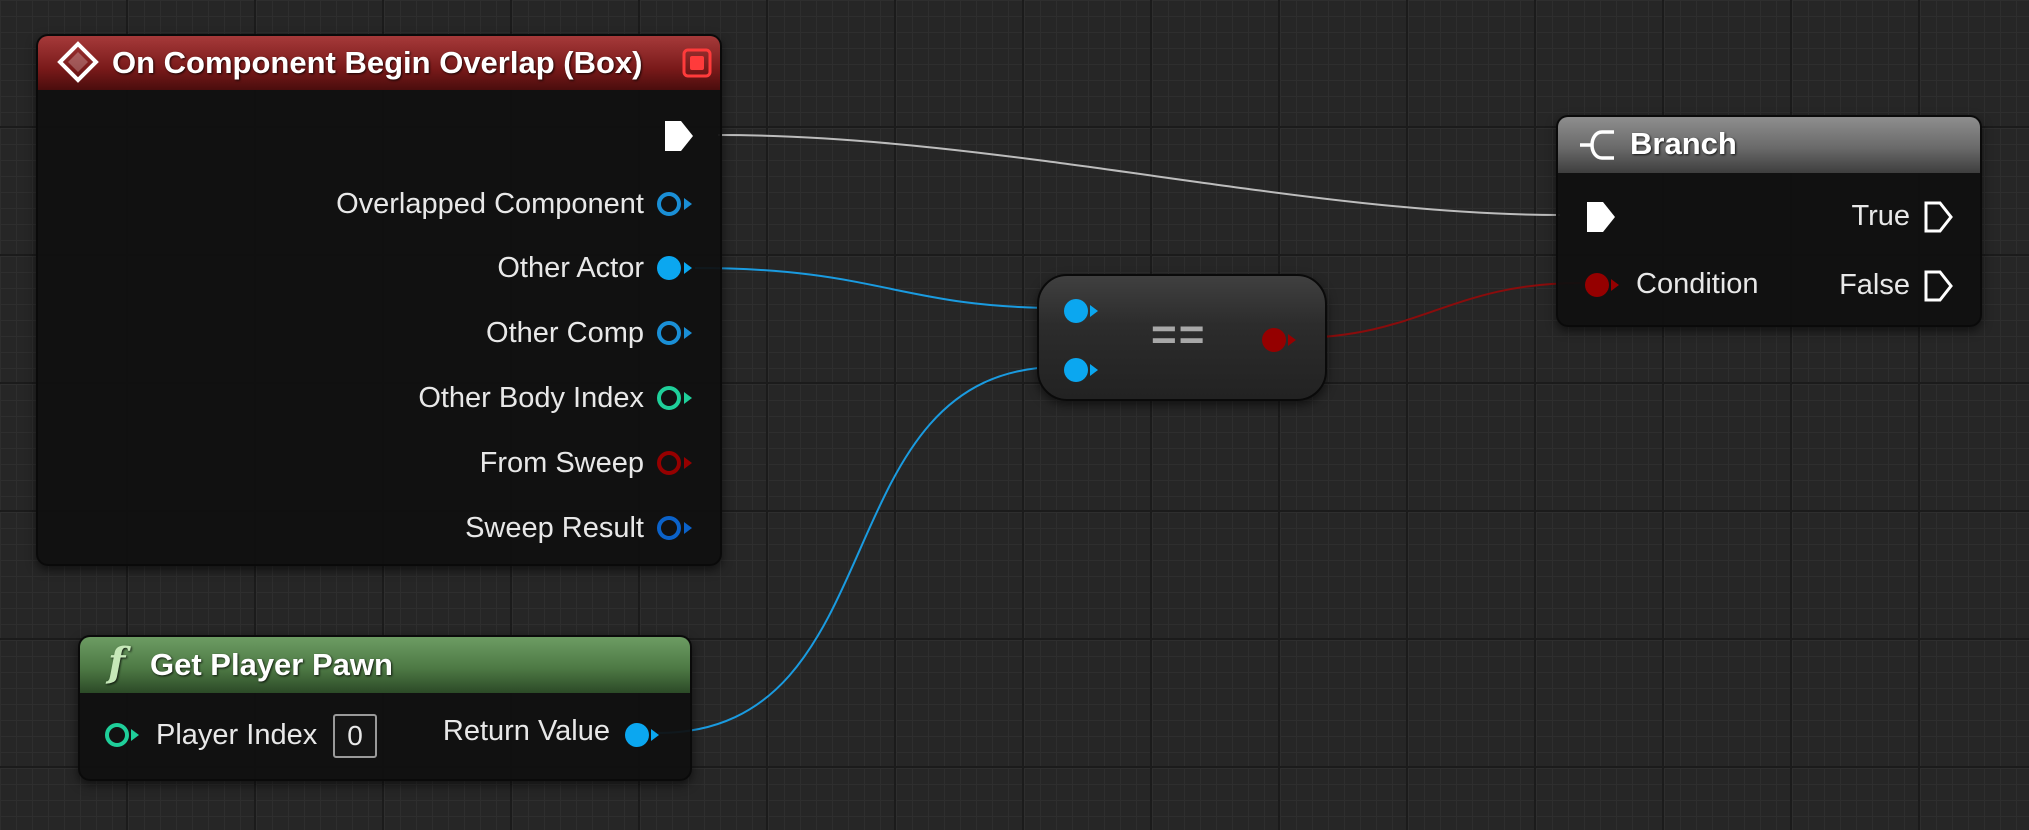 This screenshot has height=830, width=2029. What do you see at coordinates (697, 63) in the screenshot?
I see `red-square-icon` at bounding box center [697, 63].